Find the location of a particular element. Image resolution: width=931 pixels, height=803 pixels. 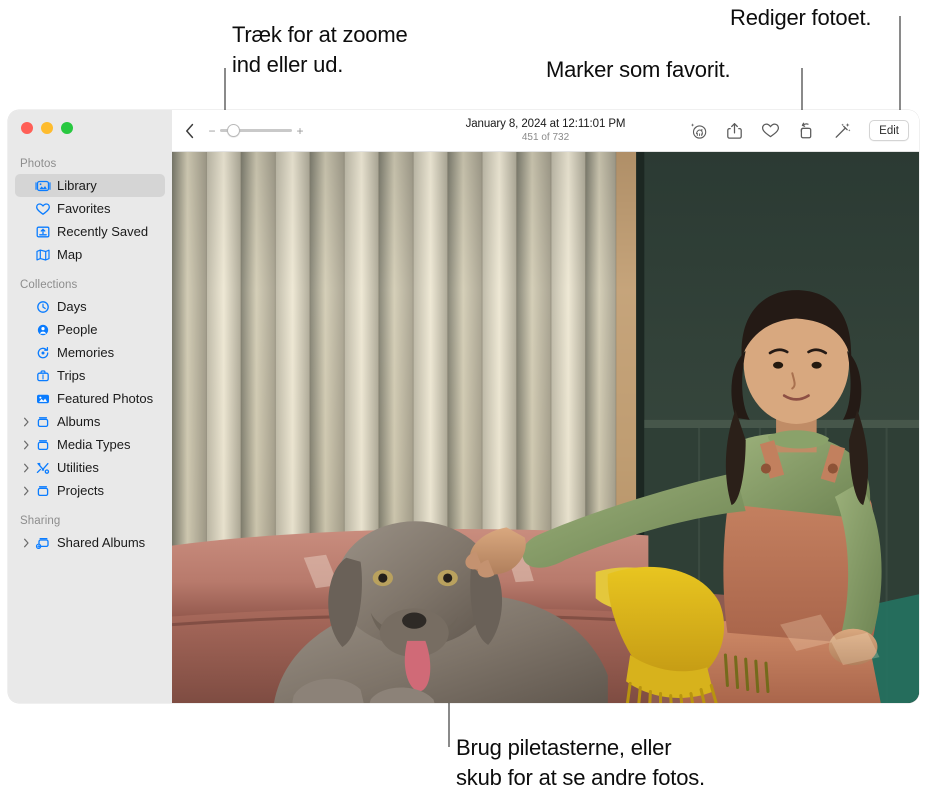

zoom-slider-control: − + is located at coordinates (256, 131).